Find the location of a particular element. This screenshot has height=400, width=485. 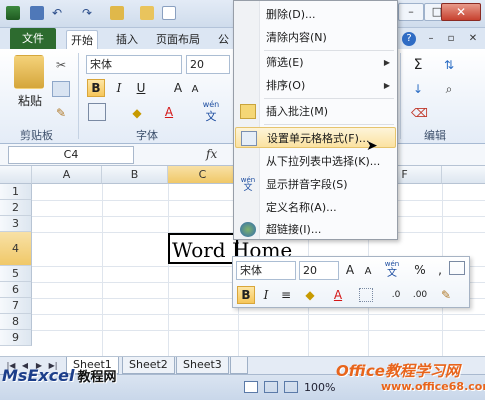

paste-button-label: 粘贴 is located at coordinates (30, 100).